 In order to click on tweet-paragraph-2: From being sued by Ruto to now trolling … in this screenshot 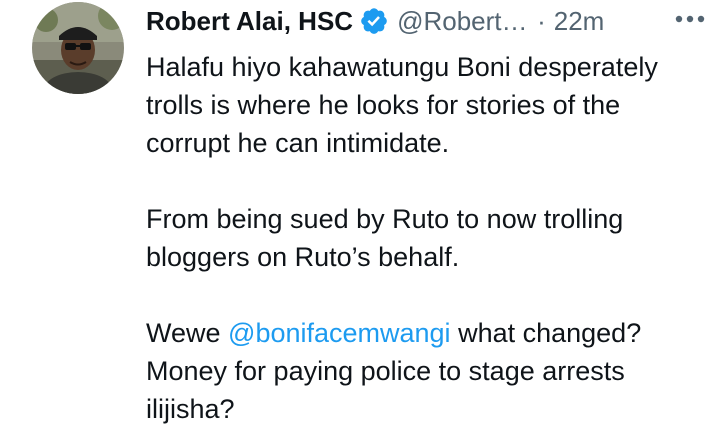, I will do `click(385, 238)`.